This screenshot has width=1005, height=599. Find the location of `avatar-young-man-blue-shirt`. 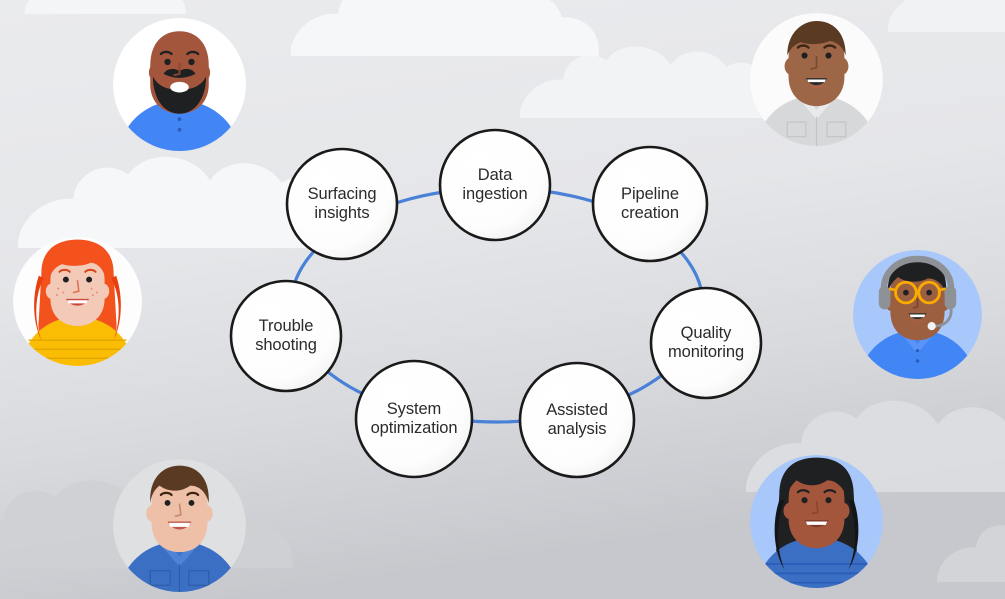

avatar-young-man-blue-shirt is located at coordinates (179, 525).